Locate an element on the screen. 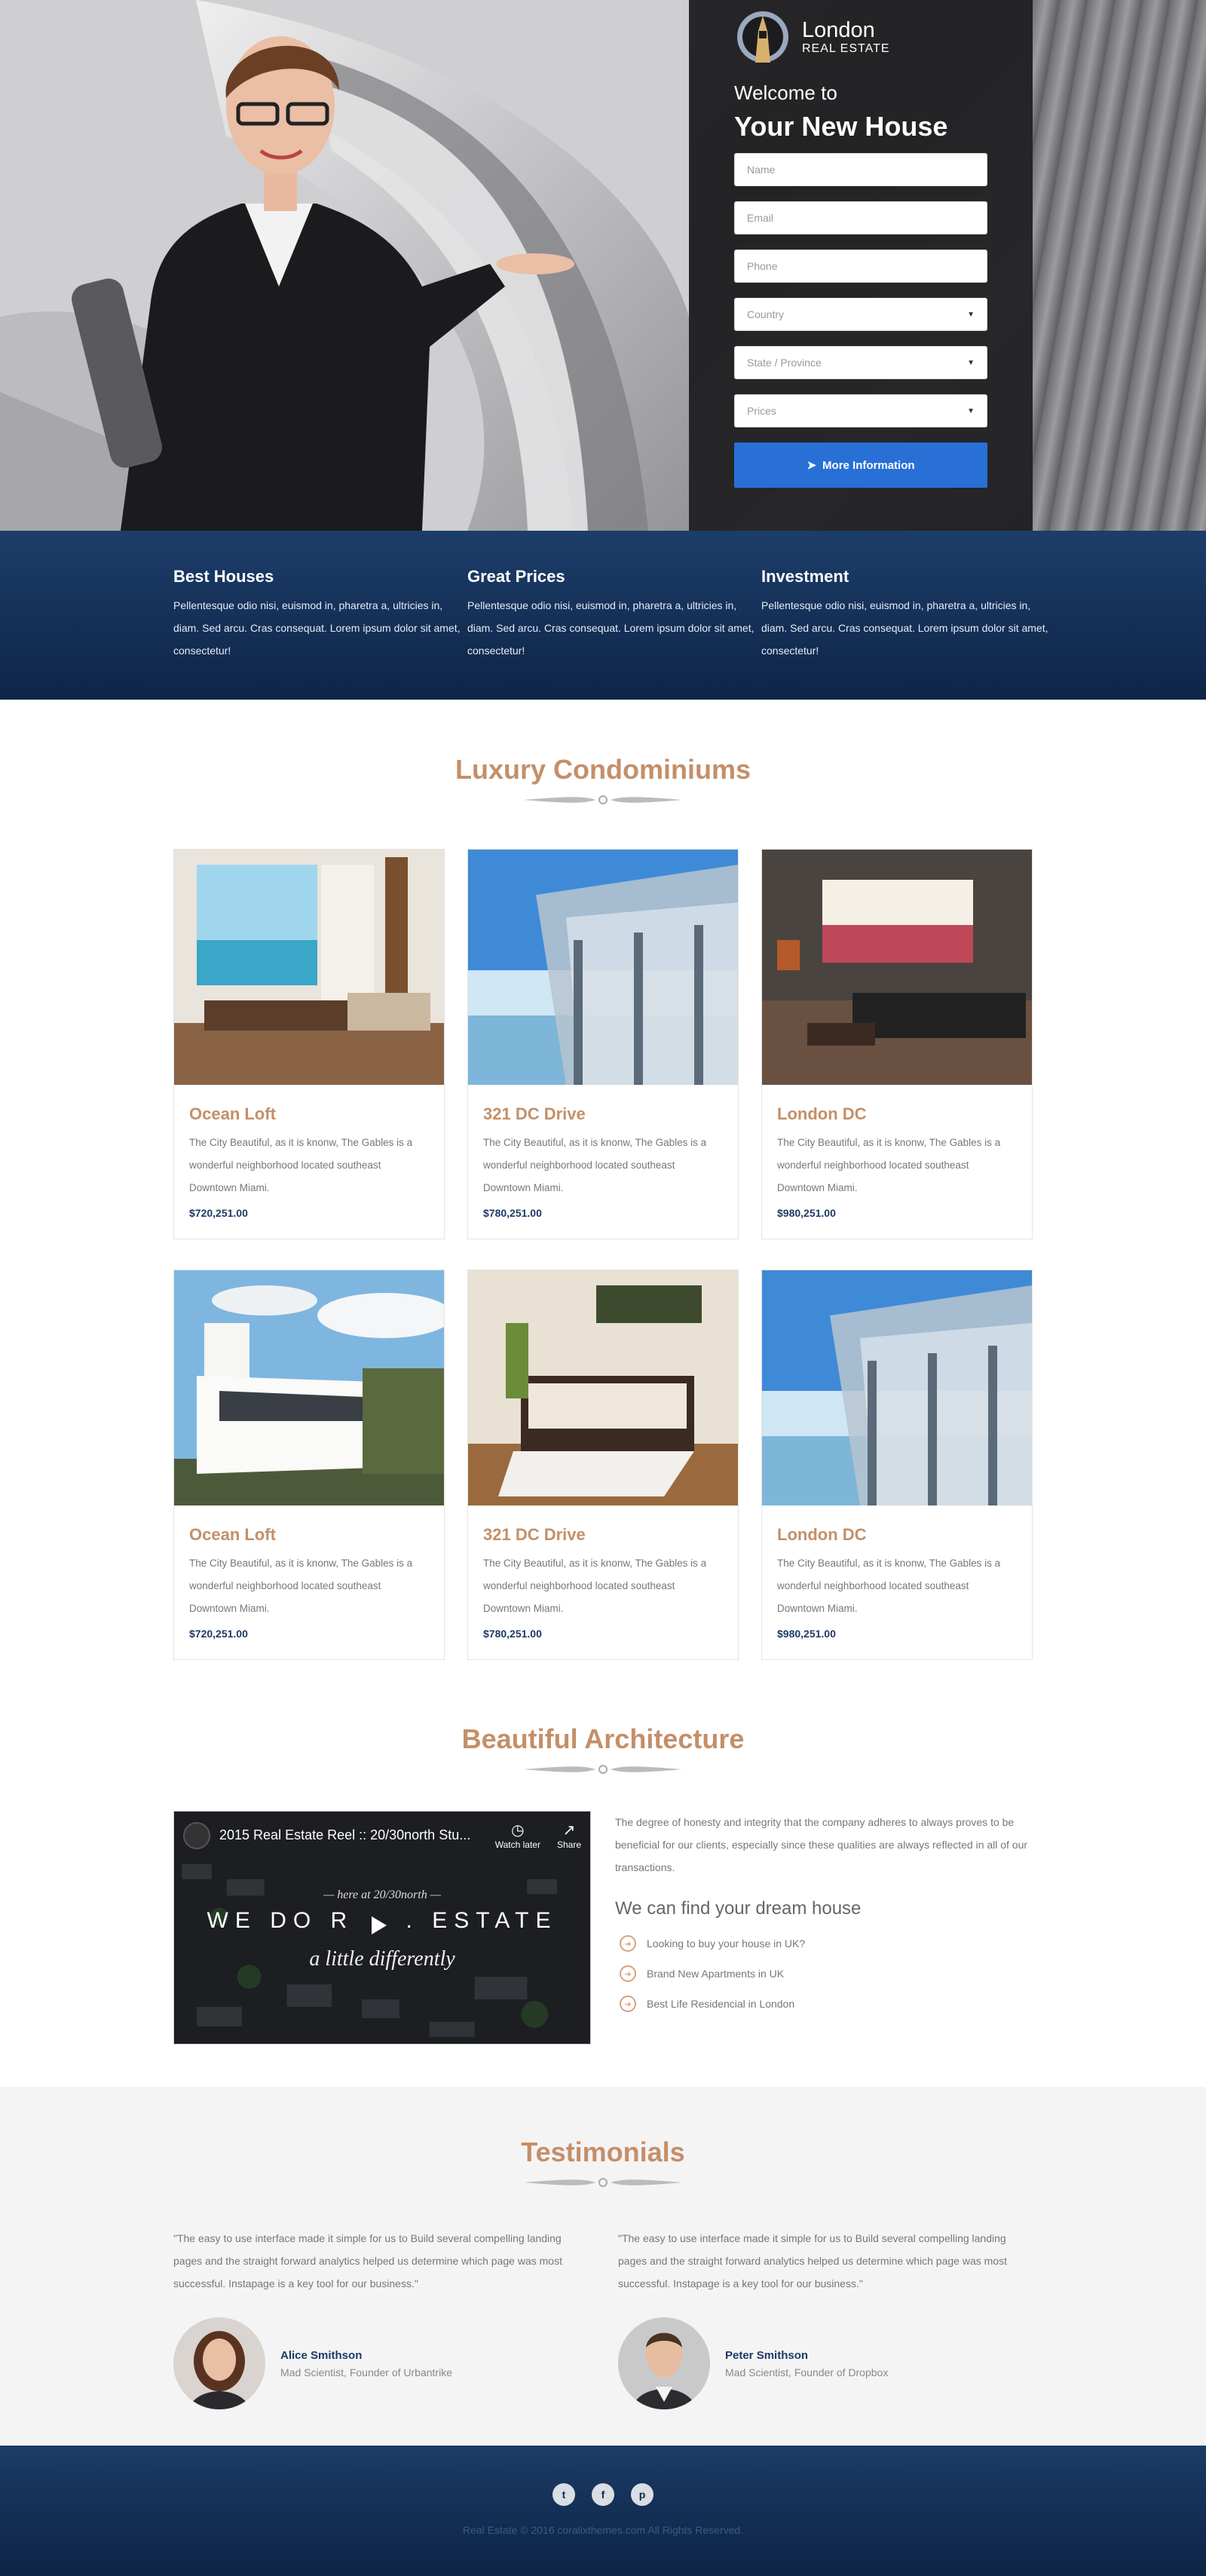 Image resolution: width=1206 pixels, height=2576 pixels. state-select: State / Province ▼ is located at coordinates (860, 362).